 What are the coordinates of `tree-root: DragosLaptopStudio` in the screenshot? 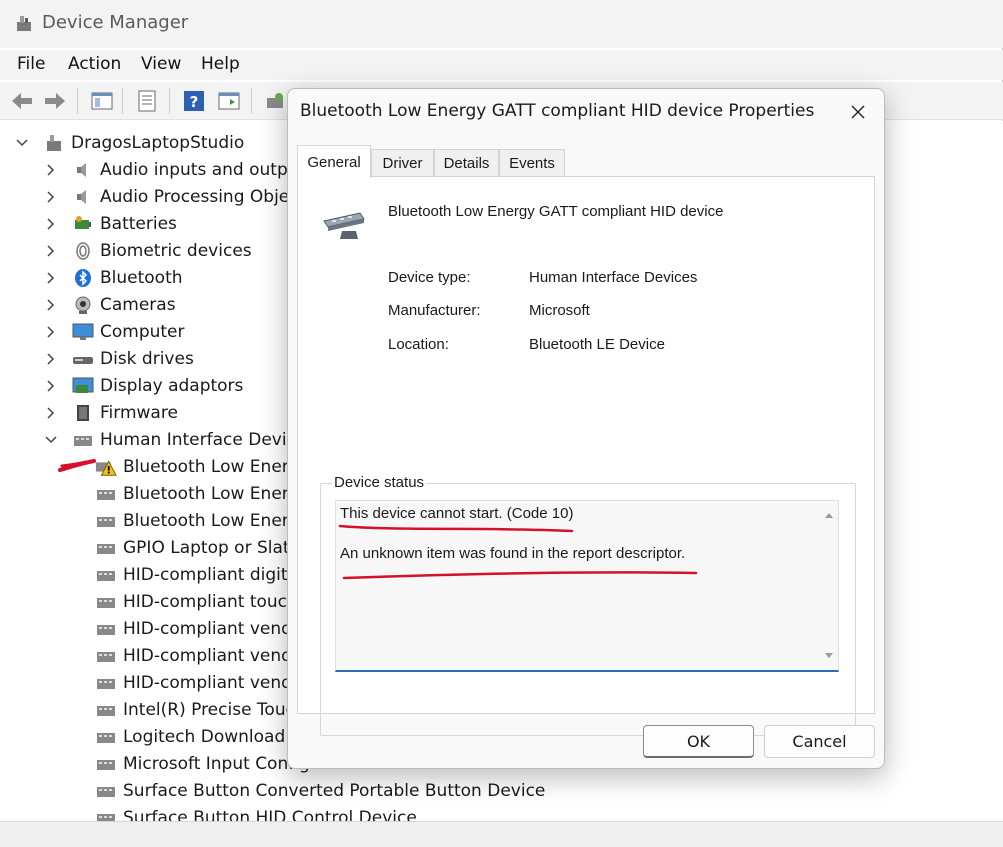 It's located at (129, 142).